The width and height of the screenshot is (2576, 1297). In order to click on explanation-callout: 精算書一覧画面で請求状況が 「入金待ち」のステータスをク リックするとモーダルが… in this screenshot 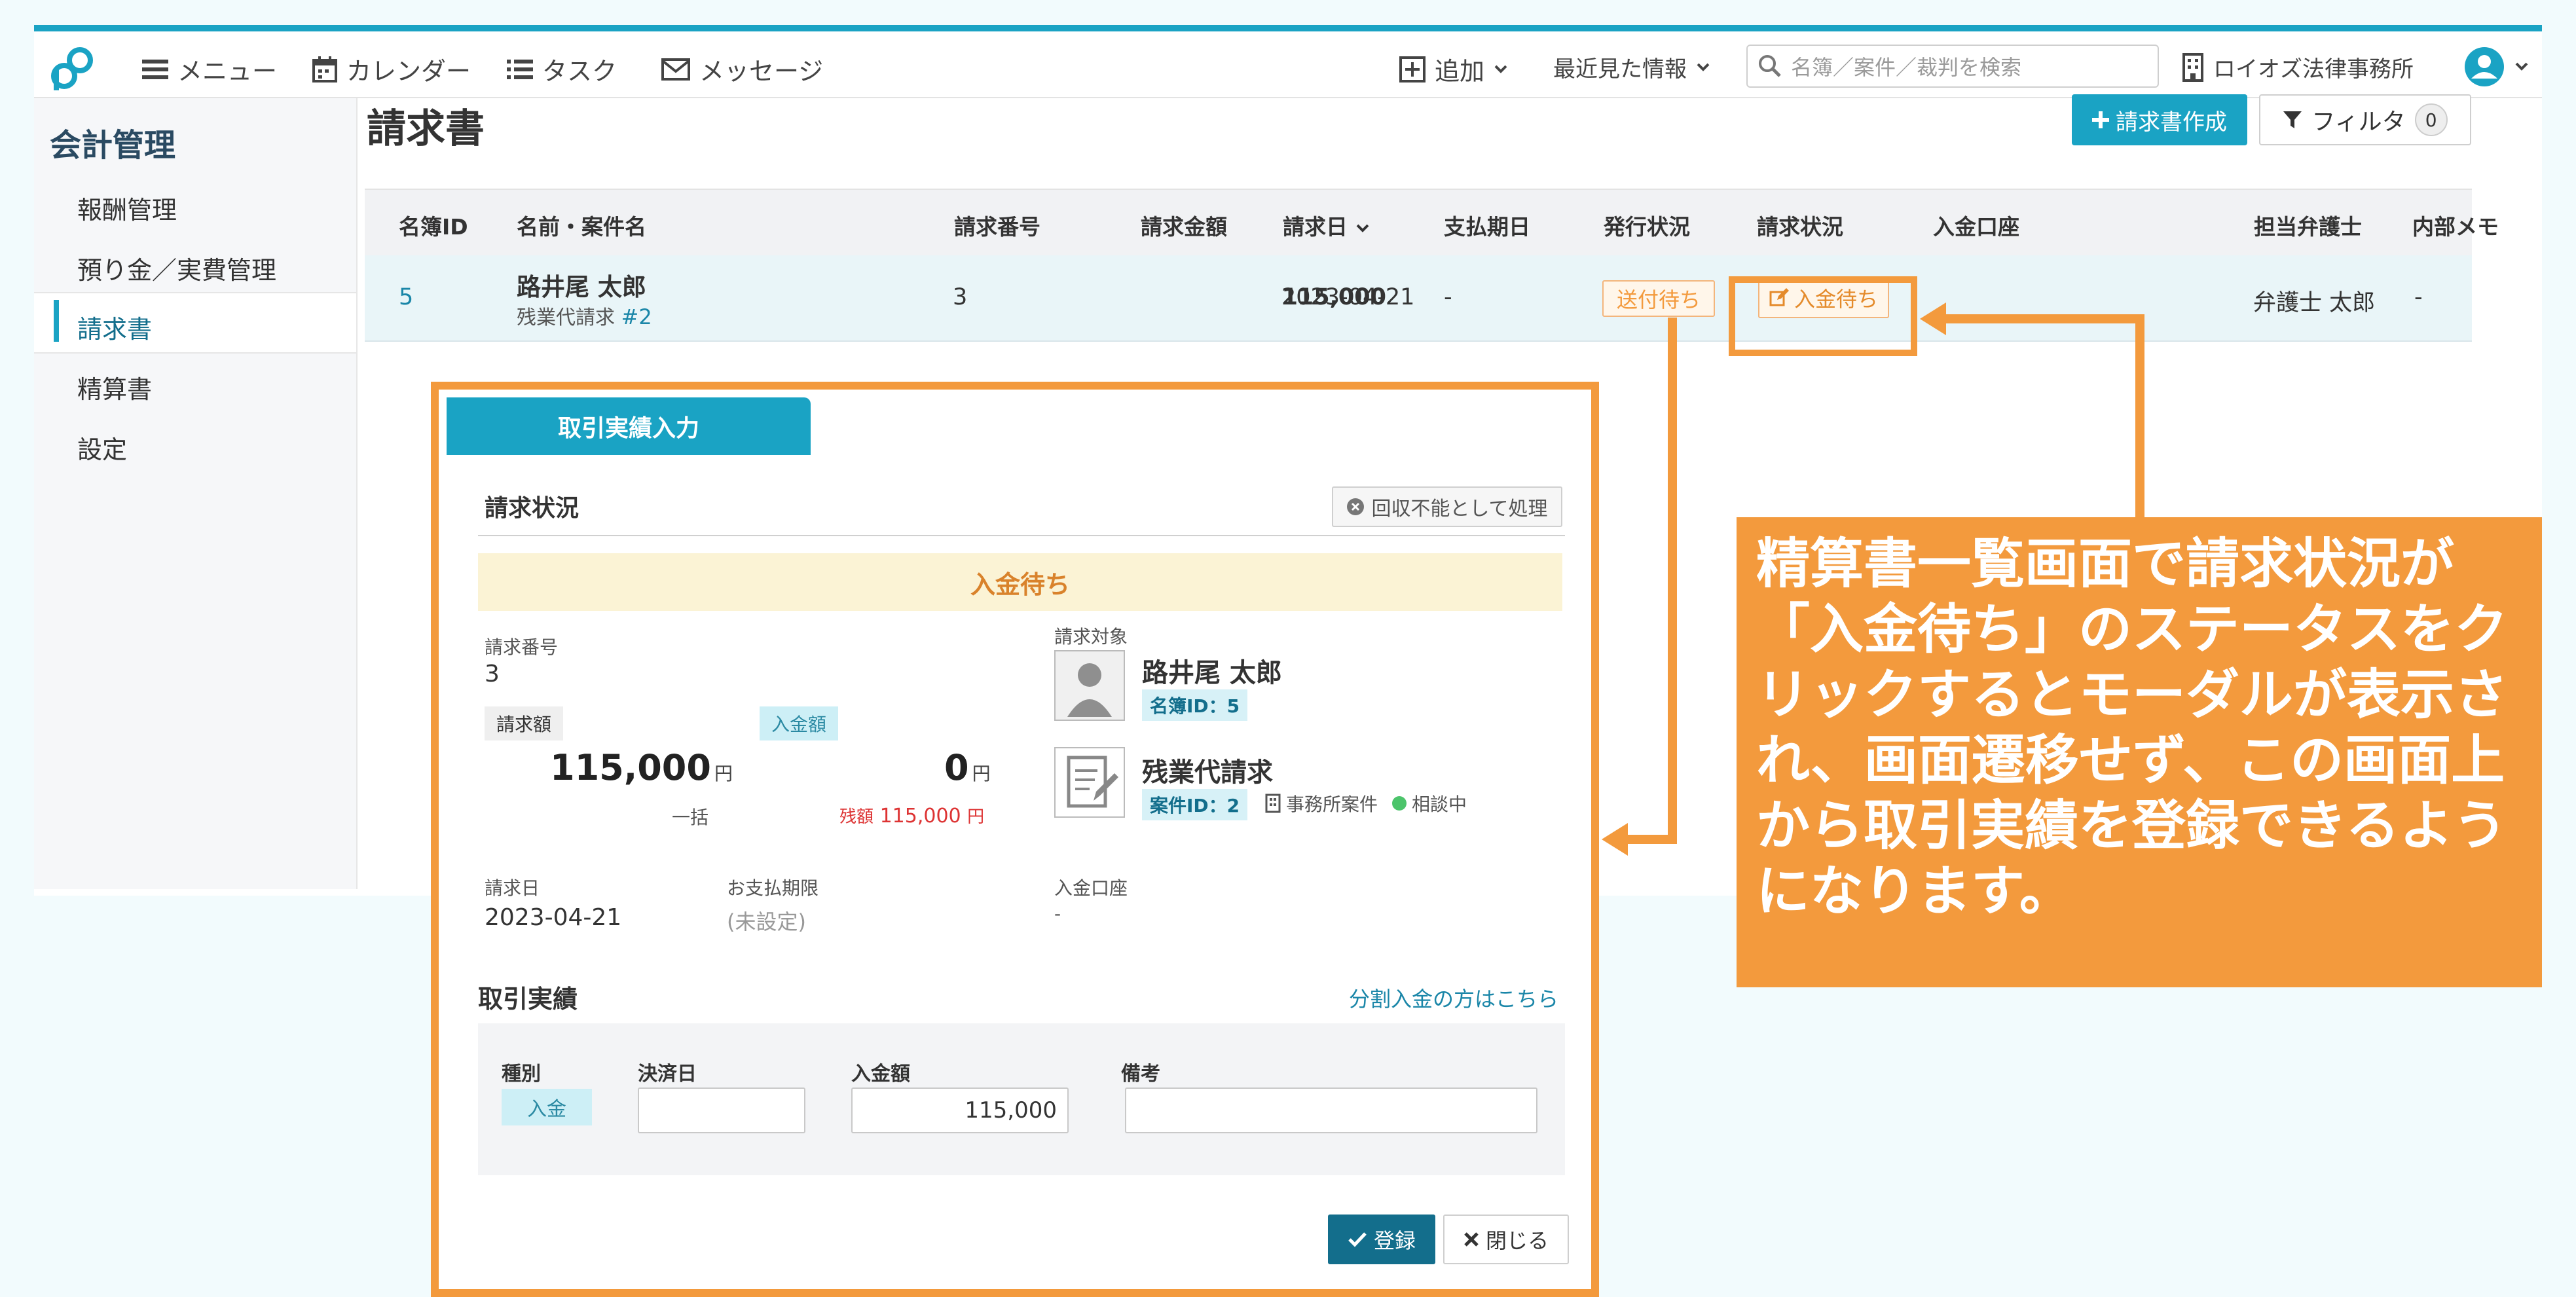, I will do `click(2139, 752)`.